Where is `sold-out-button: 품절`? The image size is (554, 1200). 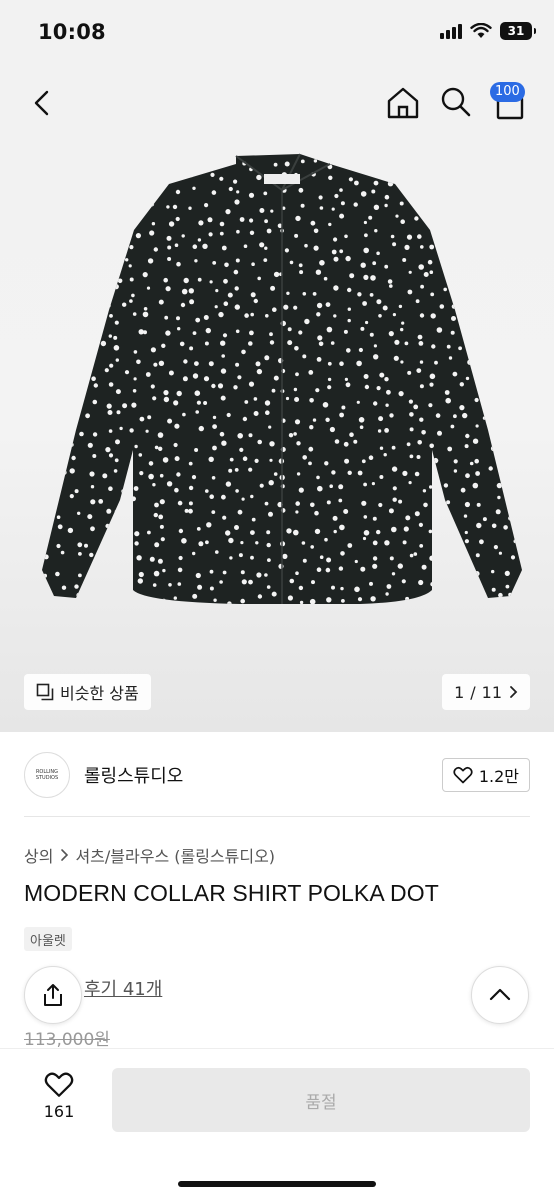 sold-out-button: 품절 is located at coordinates (321, 1100).